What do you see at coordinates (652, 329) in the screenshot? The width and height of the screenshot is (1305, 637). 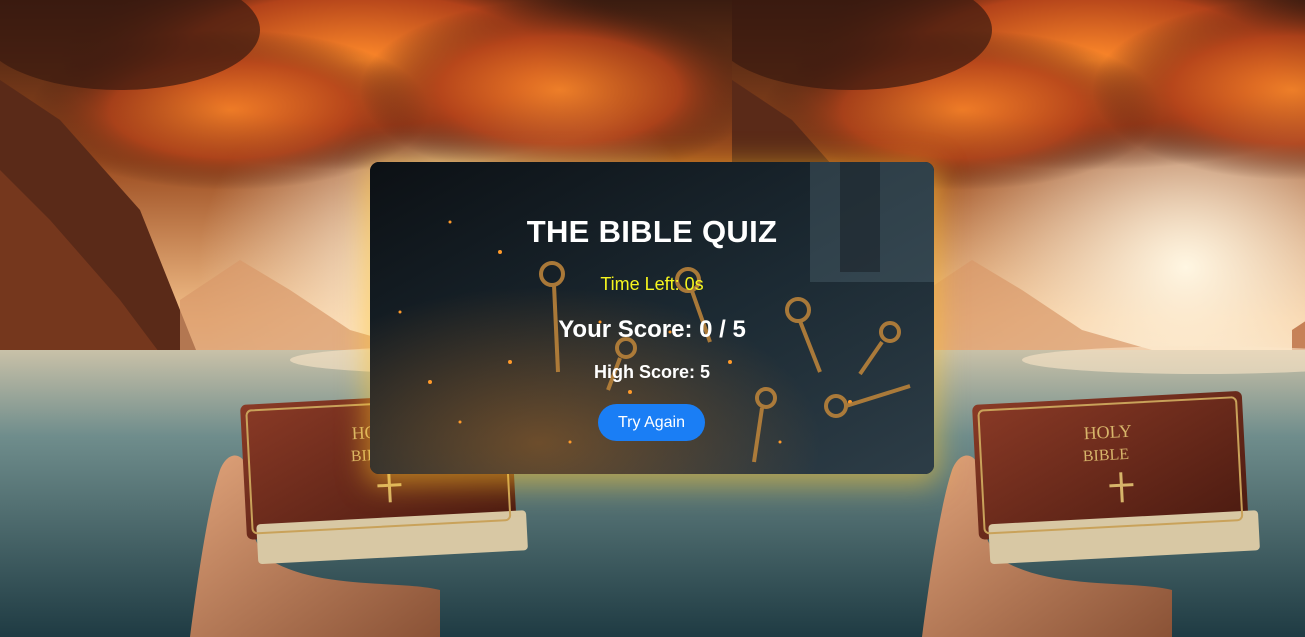 I see `score-label: Your Score: 0 / 5` at bounding box center [652, 329].